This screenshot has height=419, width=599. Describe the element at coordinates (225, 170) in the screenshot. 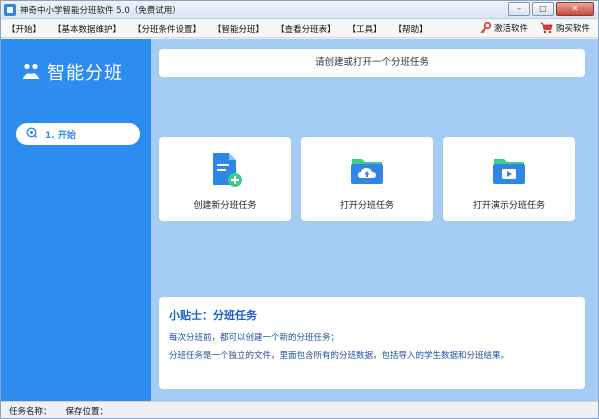

I see `new-file-icon` at that location.